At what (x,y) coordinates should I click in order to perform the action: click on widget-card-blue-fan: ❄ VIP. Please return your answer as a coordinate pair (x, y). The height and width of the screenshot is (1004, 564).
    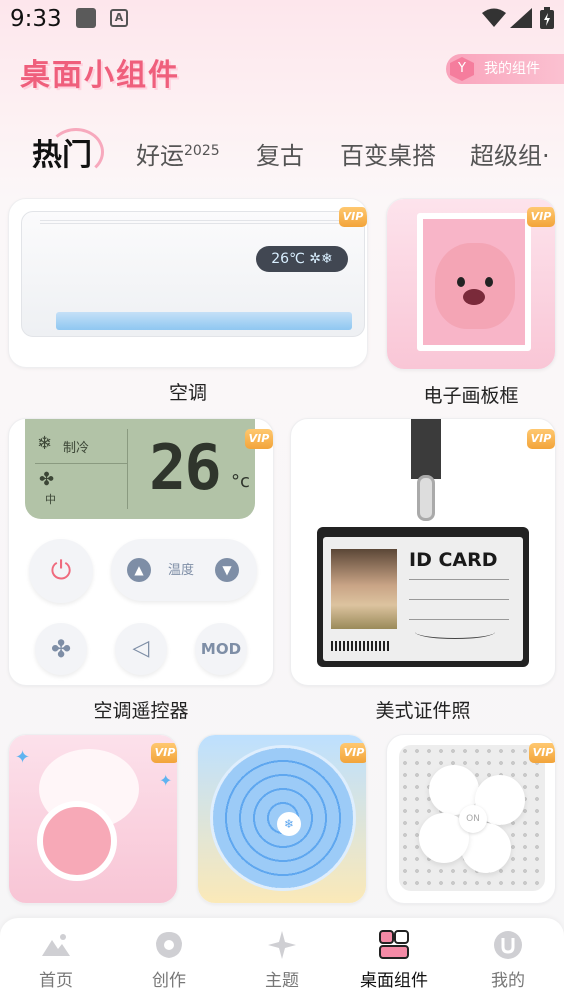
    Looking at the image, I should click on (282, 819).